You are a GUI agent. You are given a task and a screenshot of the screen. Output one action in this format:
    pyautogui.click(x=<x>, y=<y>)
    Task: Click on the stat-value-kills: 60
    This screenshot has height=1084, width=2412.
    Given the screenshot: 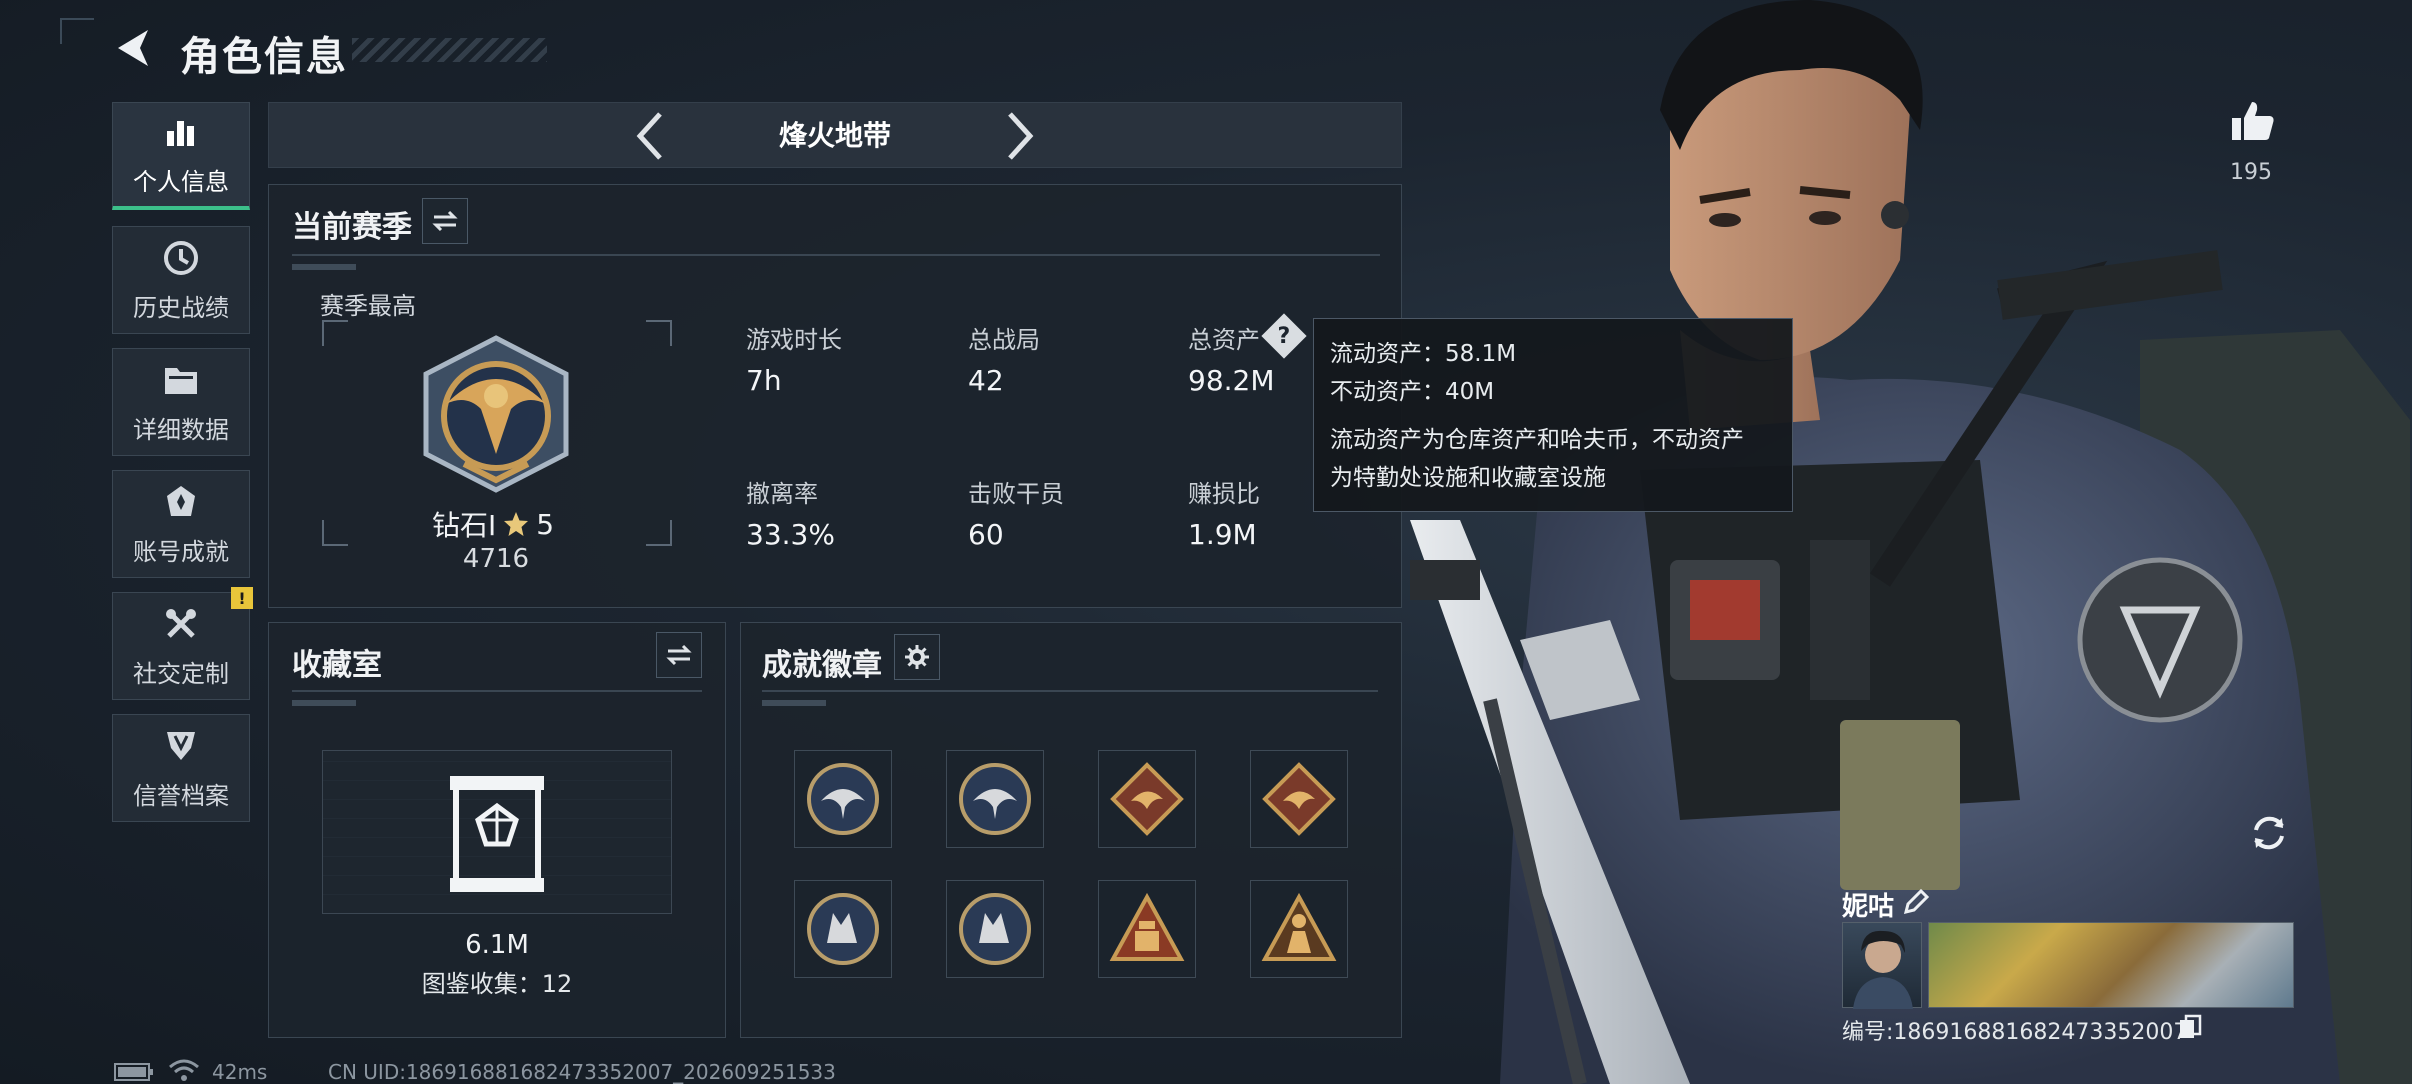 What is the action you would take?
    pyautogui.click(x=986, y=534)
    